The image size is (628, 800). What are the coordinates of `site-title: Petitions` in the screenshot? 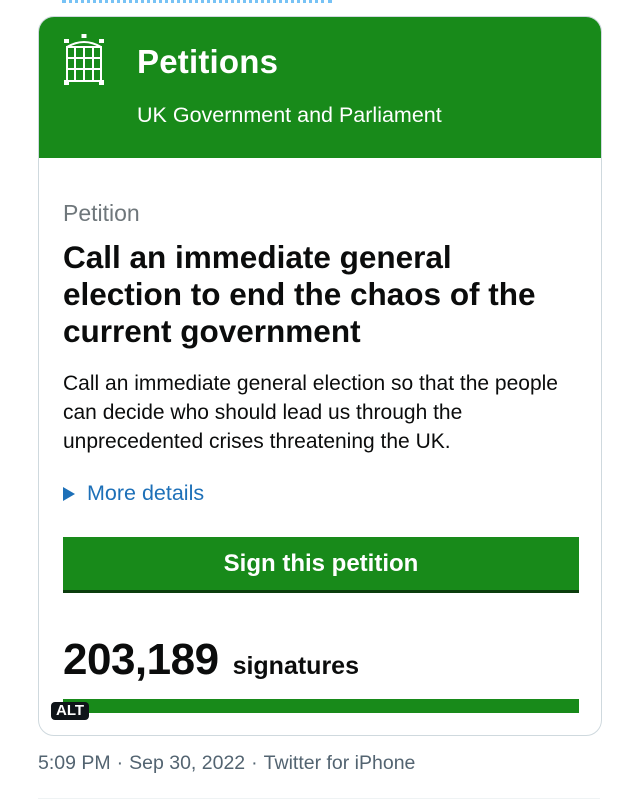 It's located at (208, 61).